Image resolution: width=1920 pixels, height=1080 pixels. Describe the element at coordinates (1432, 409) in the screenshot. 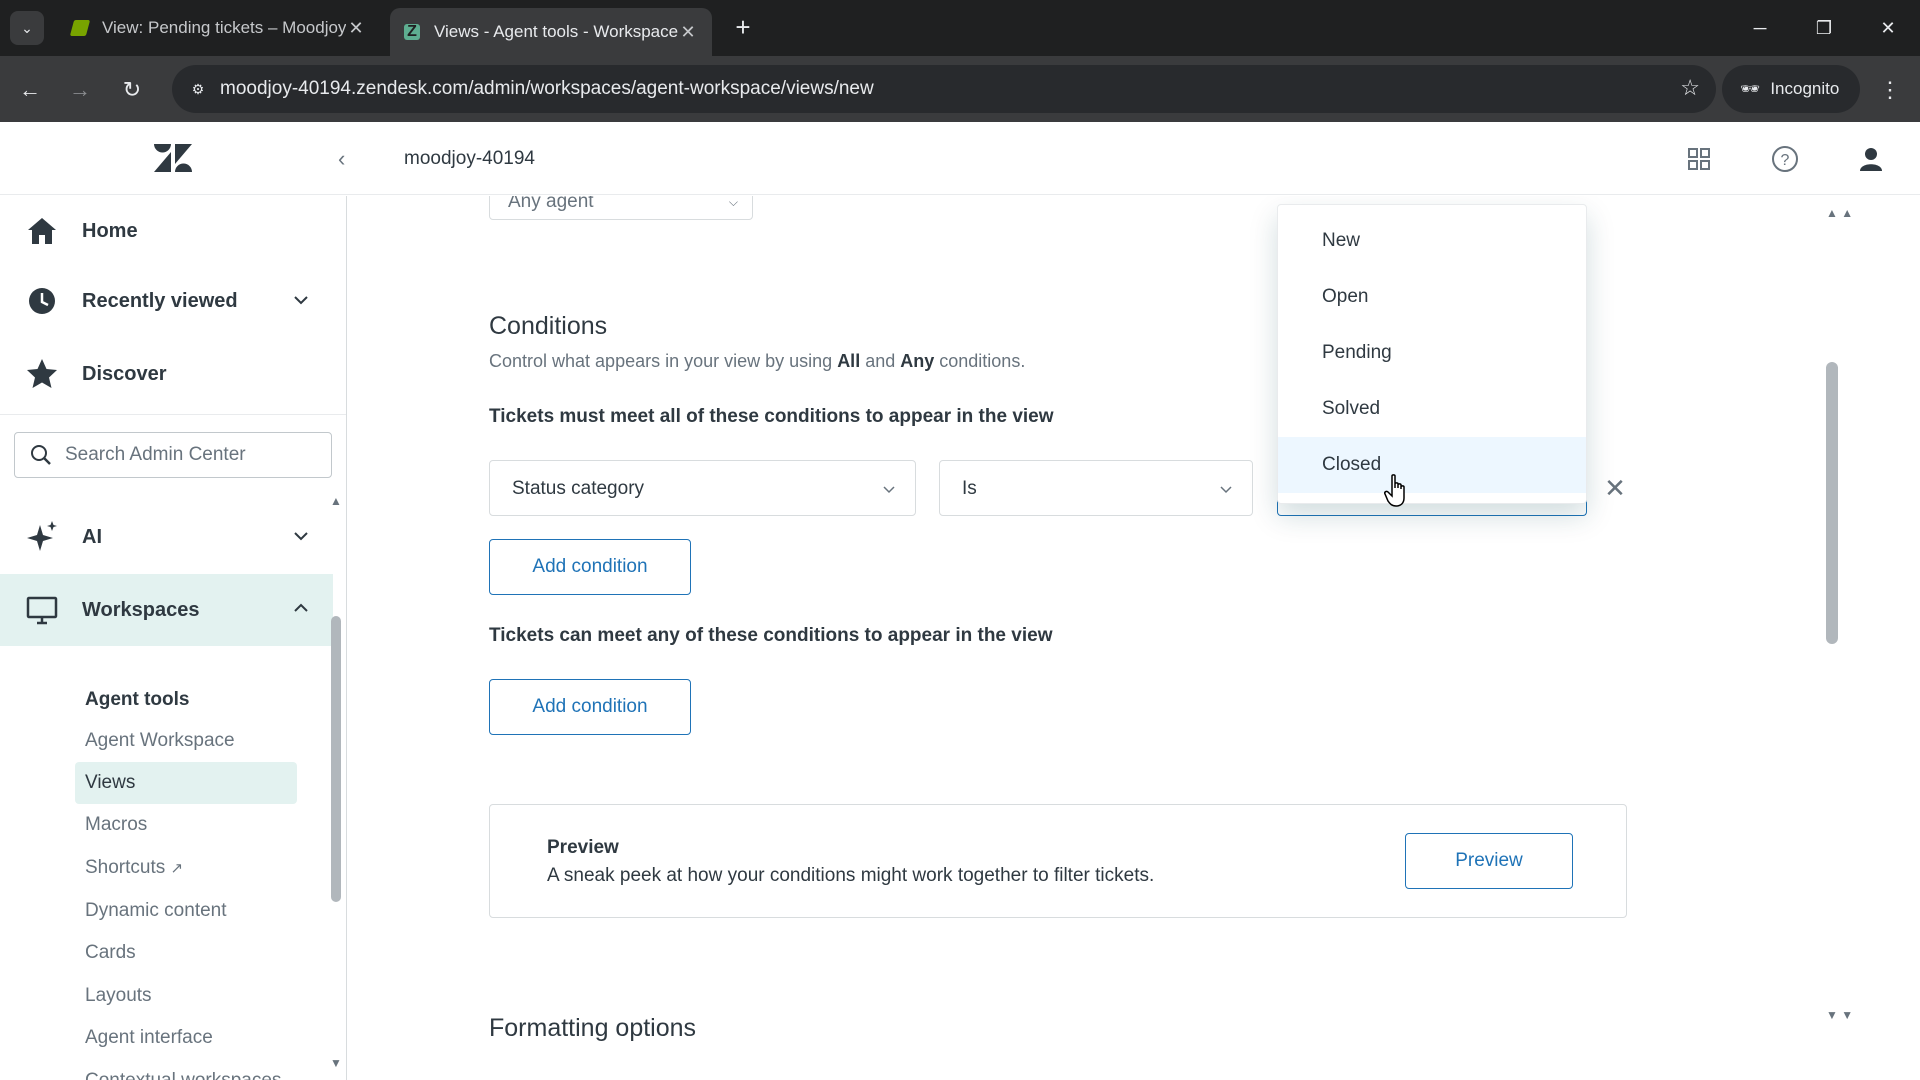

I see `option-solved: Solved` at that location.